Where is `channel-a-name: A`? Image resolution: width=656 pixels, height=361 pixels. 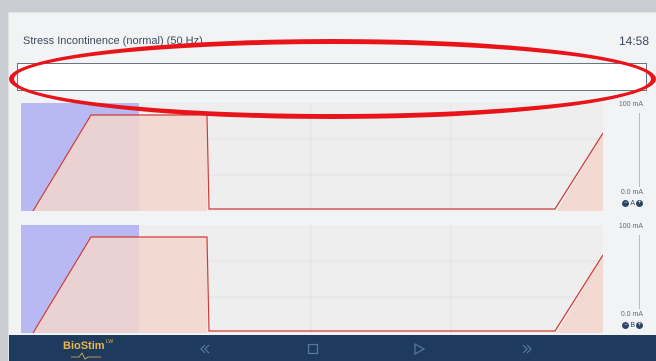 channel-a-name: A is located at coordinates (632, 203).